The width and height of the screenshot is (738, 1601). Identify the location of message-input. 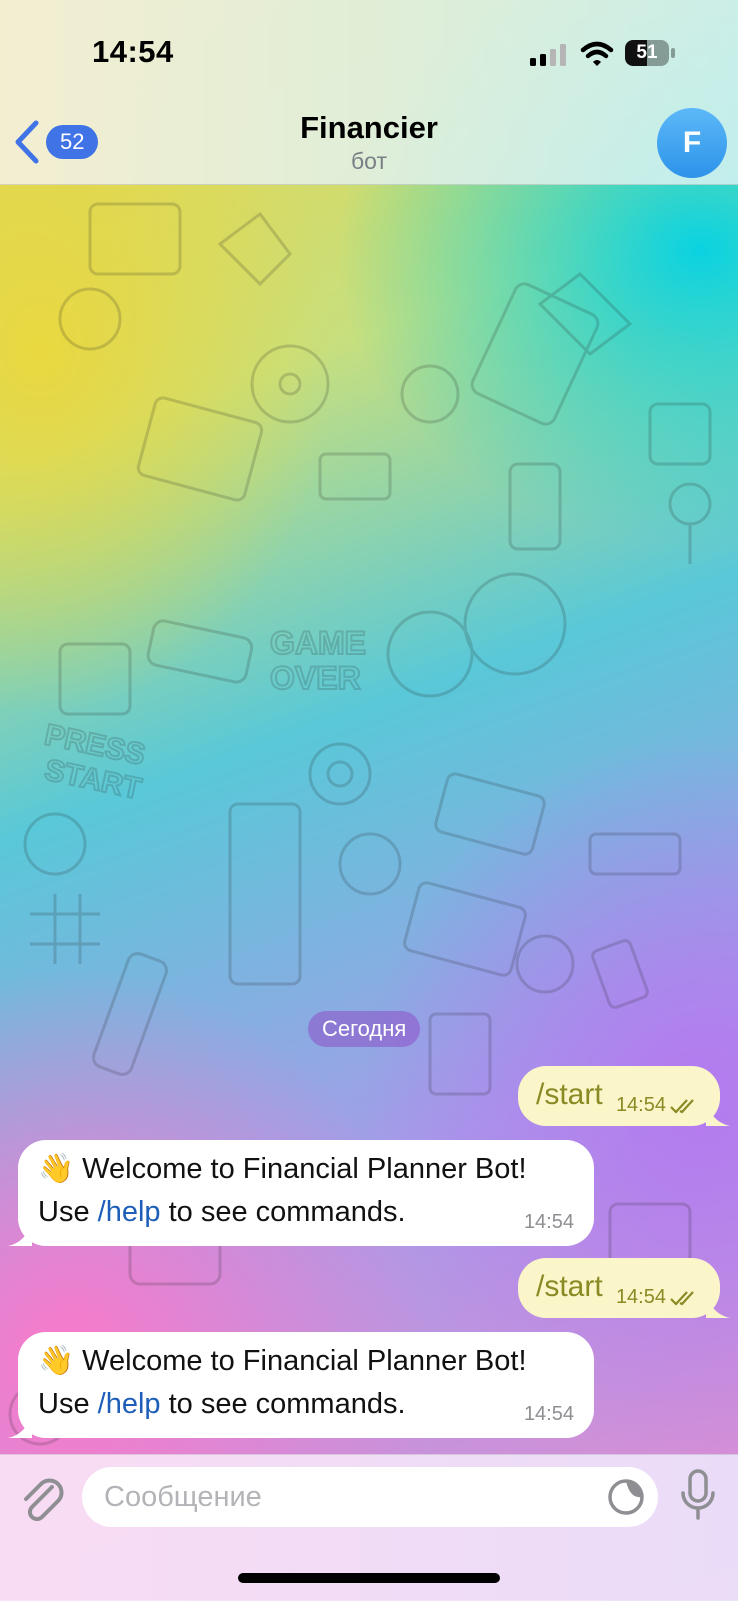
(370, 1497).